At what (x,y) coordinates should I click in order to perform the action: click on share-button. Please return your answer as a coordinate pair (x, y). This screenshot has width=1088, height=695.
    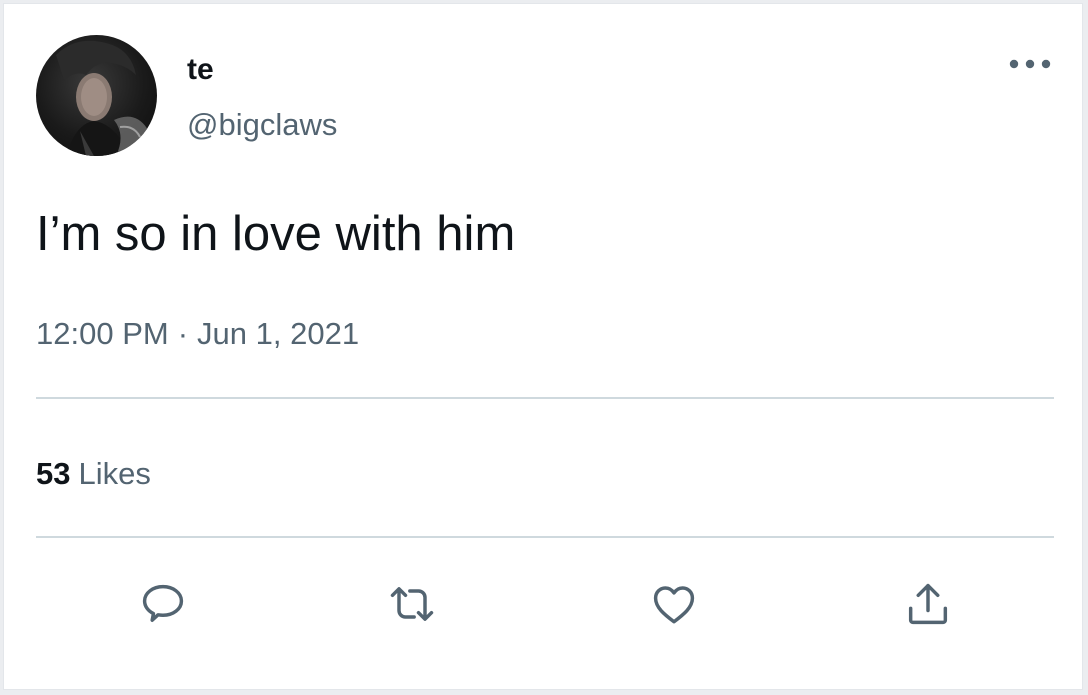
    Looking at the image, I should click on (928, 604).